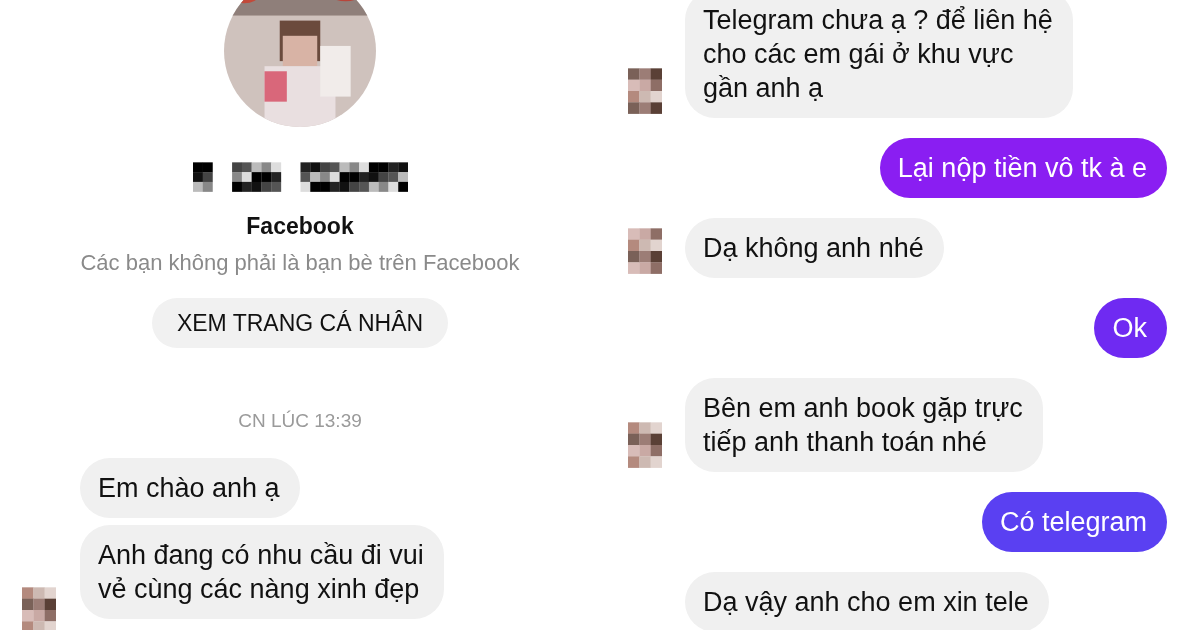 The height and width of the screenshot is (630, 1200). Describe the element at coordinates (190, 488) in the screenshot. I see `message-bubble: Em chào anh ạ` at that location.